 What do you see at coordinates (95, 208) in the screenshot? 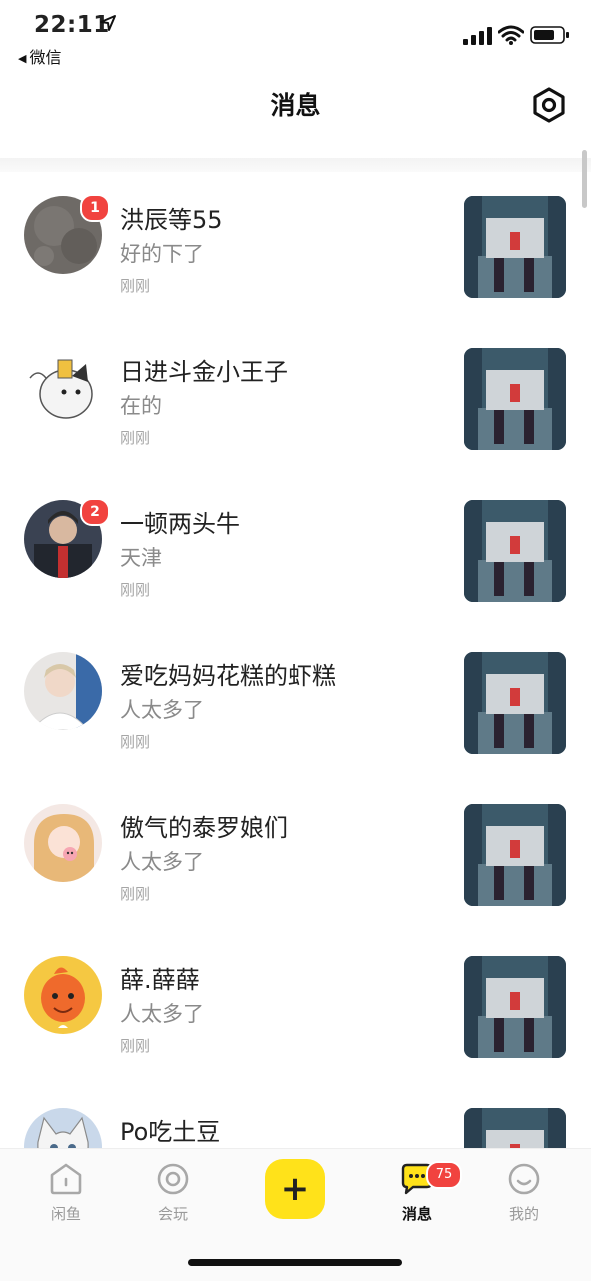
I see `unread-badge: 1` at bounding box center [95, 208].